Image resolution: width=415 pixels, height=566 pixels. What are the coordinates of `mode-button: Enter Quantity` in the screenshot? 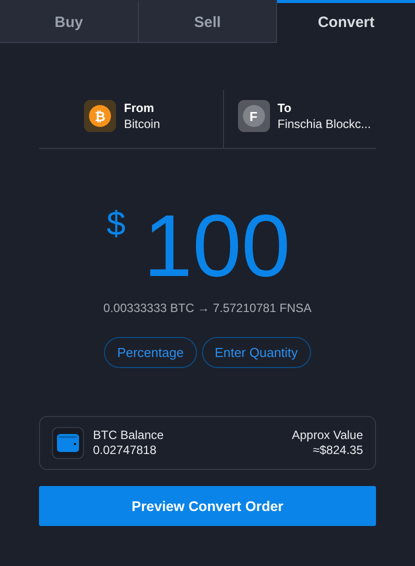 It's located at (256, 352).